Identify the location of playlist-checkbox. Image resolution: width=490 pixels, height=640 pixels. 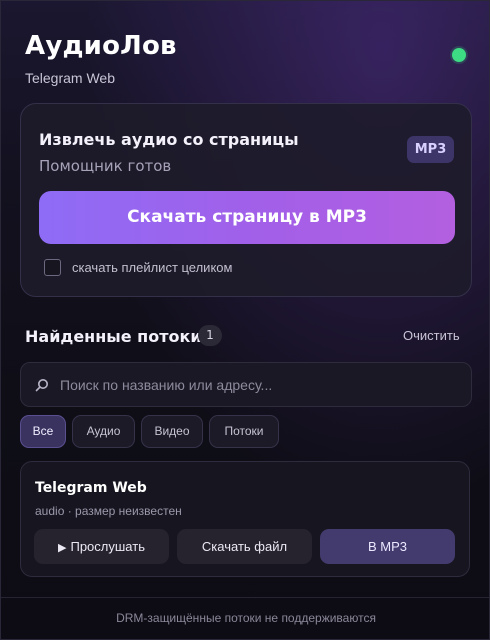
(52, 267).